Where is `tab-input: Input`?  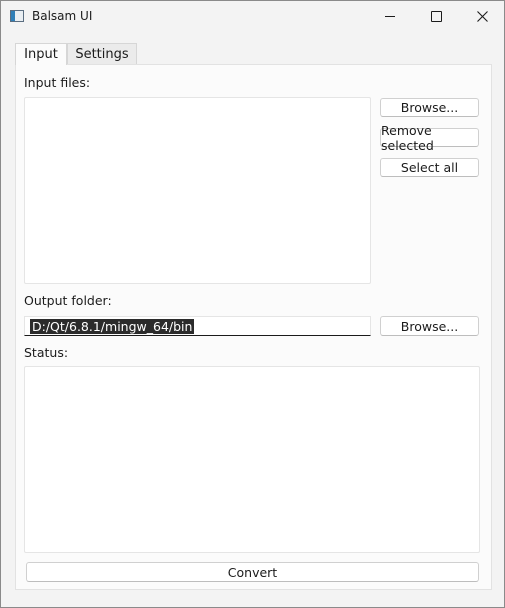
tab-input: Input is located at coordinates (41, 54).